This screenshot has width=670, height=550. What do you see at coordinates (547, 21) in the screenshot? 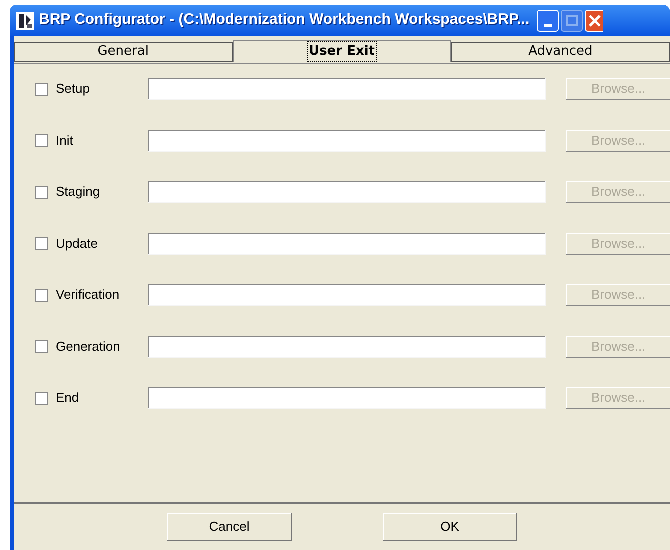
I see `minimize-button` at bounding box center [547, 21].